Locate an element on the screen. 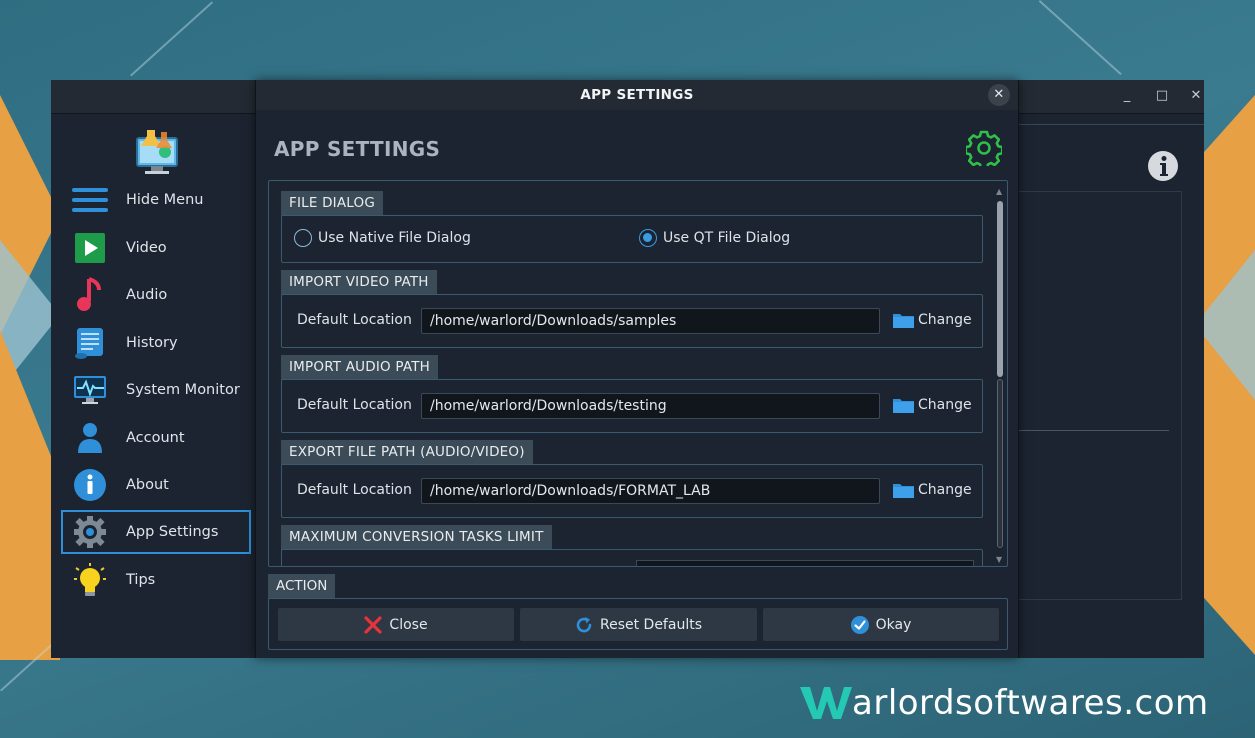 This screenshot has height=738, width=1255. app-logo-icon is located at coordinates (157, 152).